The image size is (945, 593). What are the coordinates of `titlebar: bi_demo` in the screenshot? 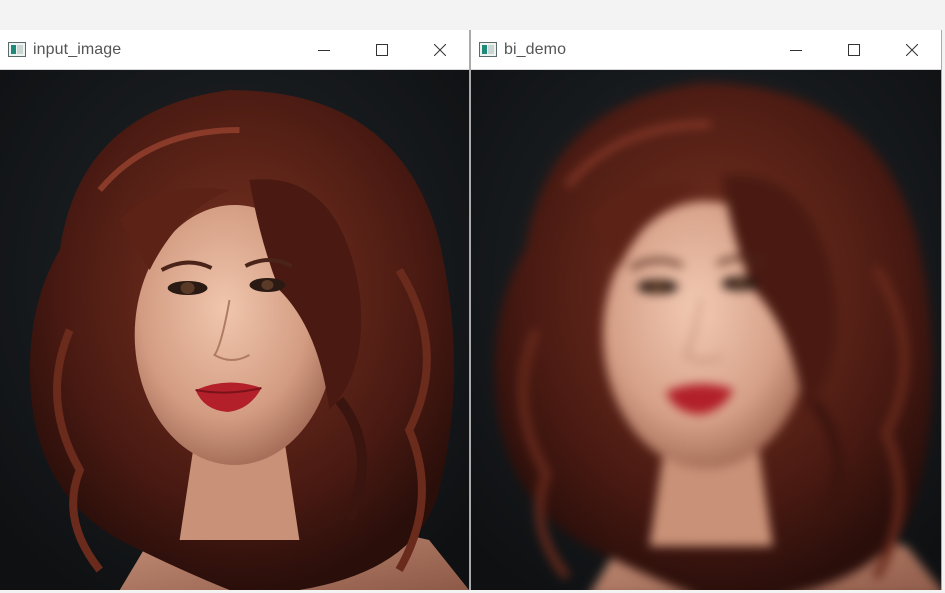 It's located at (706, 50).